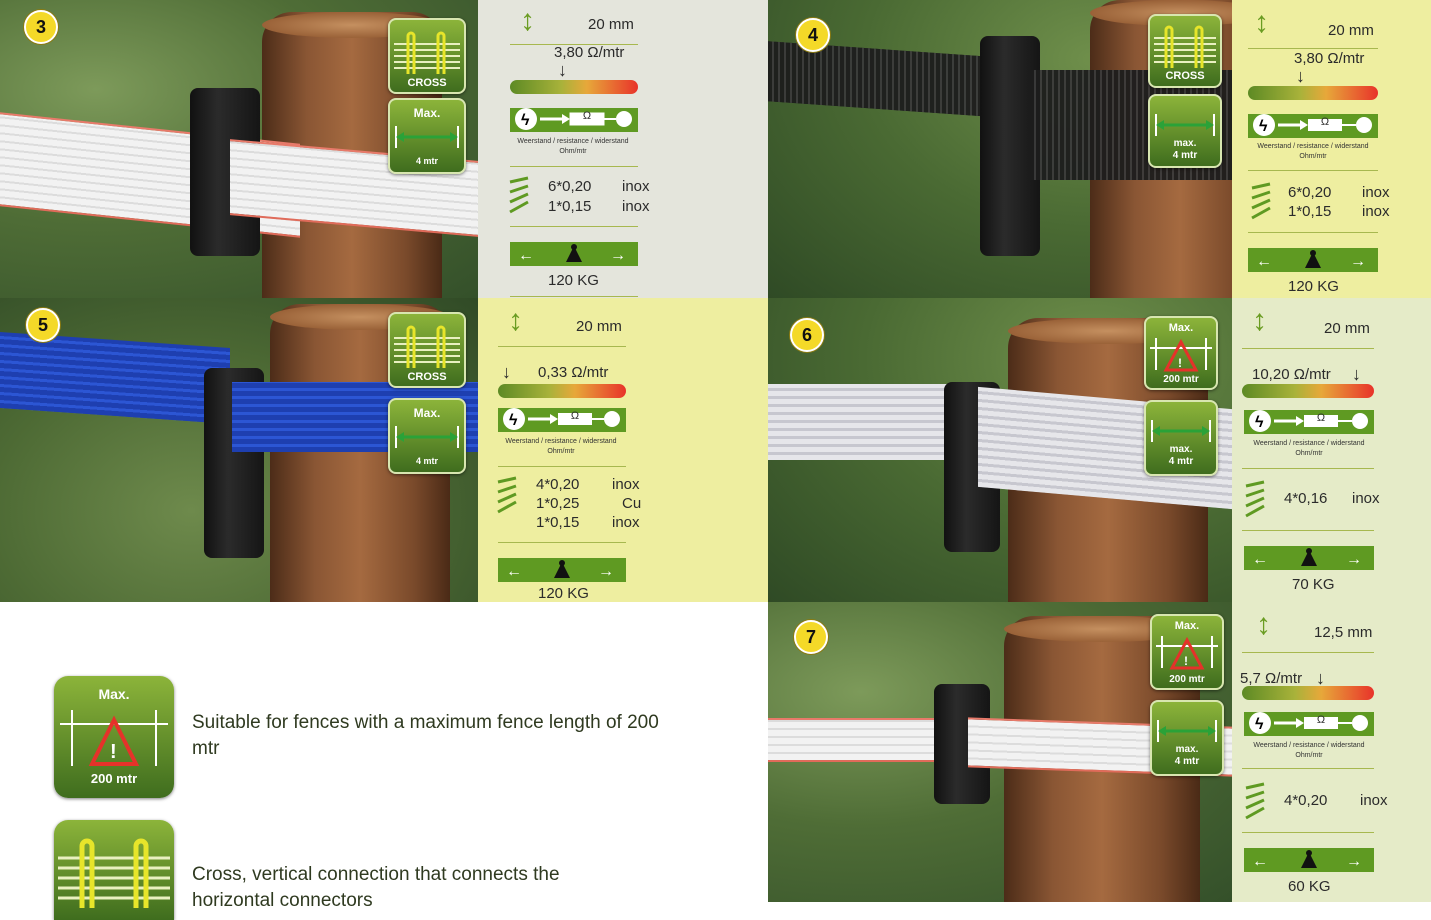 The width and height of the screenshot is (1431, 920). I want to click on resistance-caption: Weerstand / resistance / widerstand, so click(573, 141).